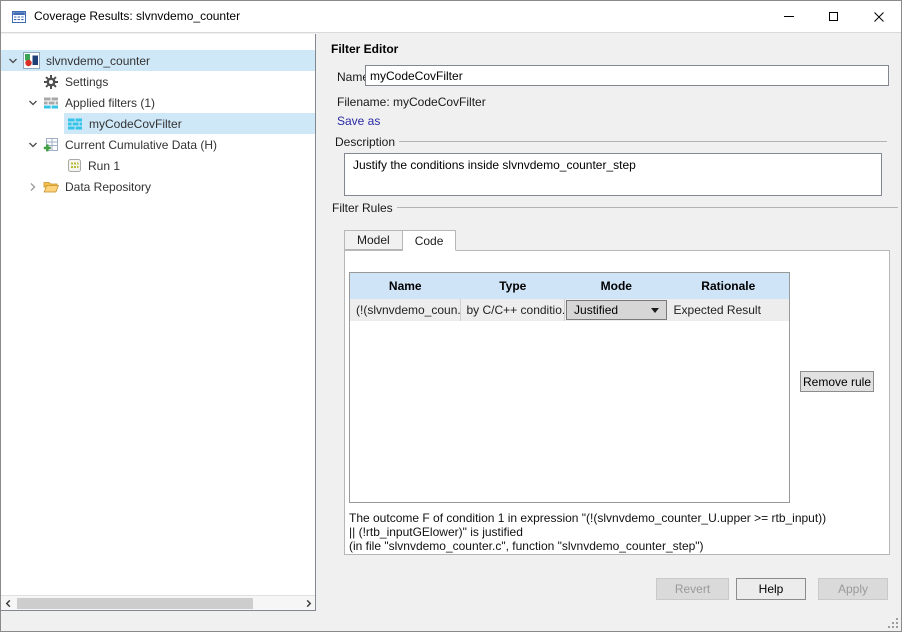 The height and width of the screenshot is (632, 902). Describe the element at coordinates (411, 102) in the screenshot. I see `filename-text: Filename: myCodeCovFilter` at that location.